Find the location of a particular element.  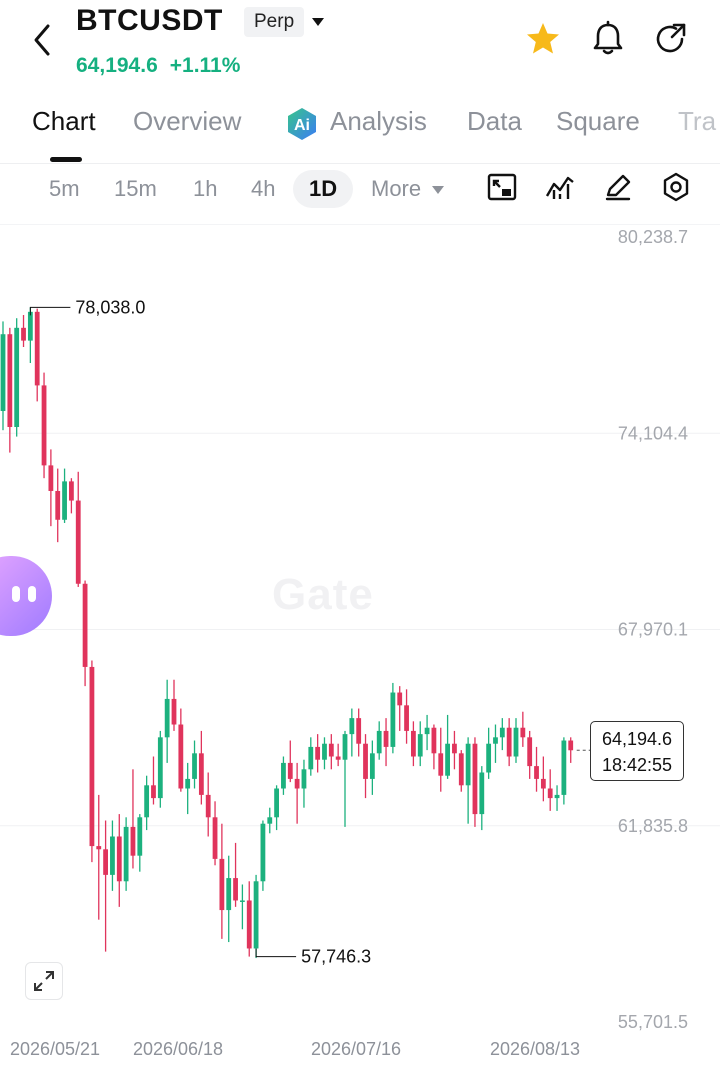

low-marker-label: 57,746.3 is located at coordinates (336, 957).